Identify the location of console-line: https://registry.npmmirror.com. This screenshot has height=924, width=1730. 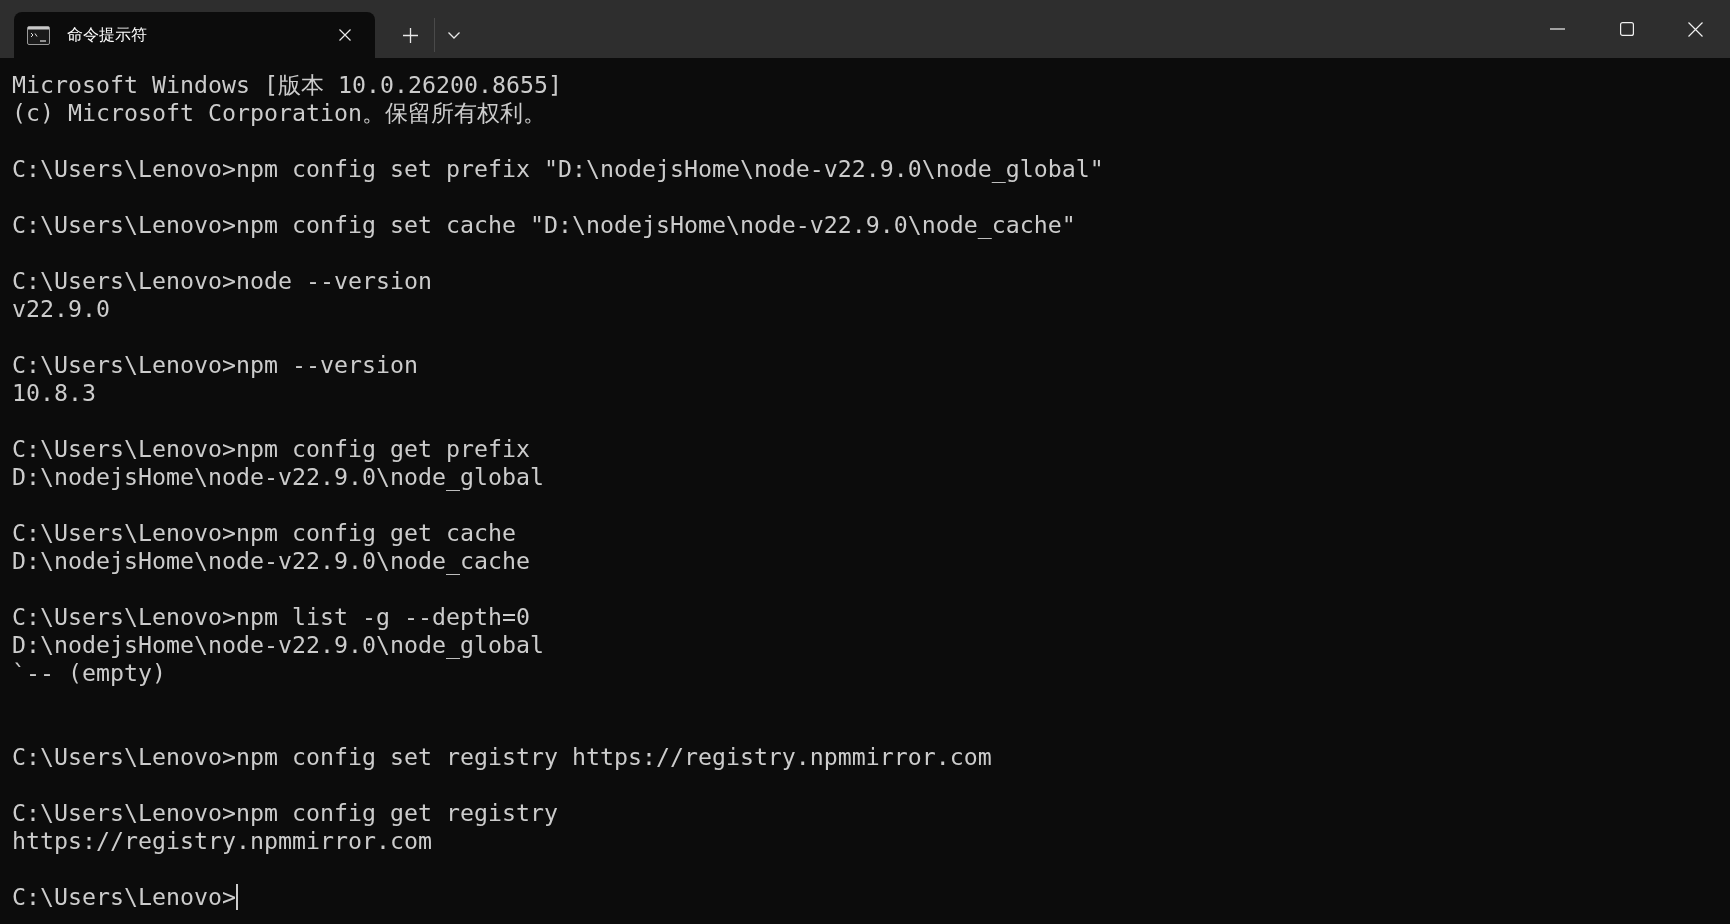
(222, 841).